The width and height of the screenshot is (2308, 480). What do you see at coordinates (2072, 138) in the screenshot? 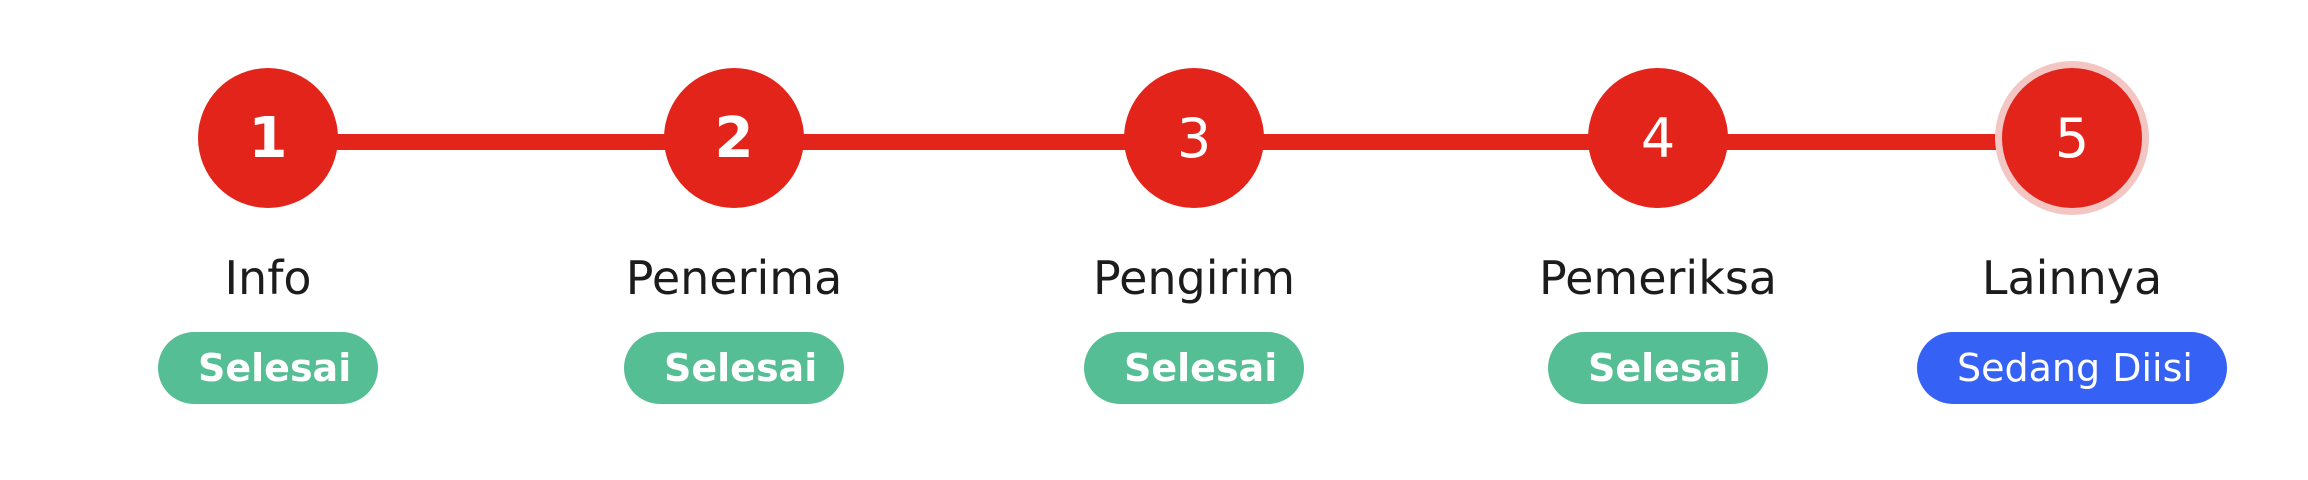
I see `step-number-circle: 5` at bounding box center [2072, 138].